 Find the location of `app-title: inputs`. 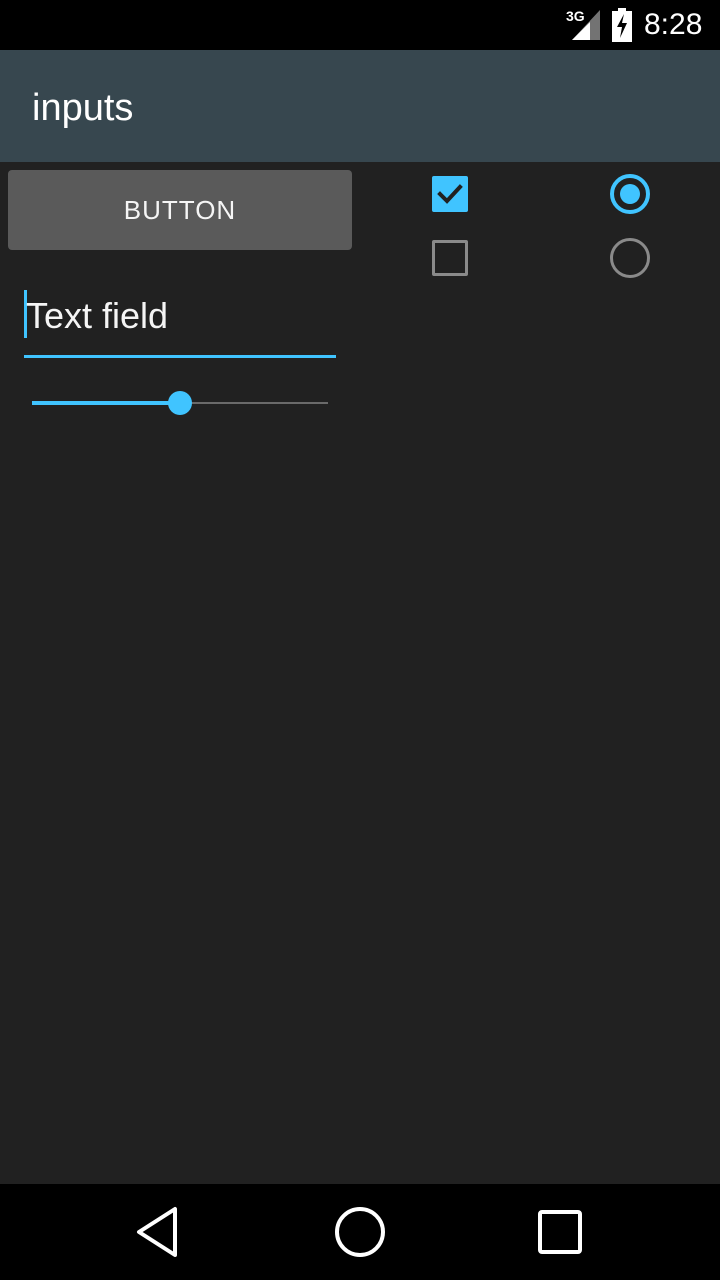

app-title: inputs is located at coordinates (83, 108).